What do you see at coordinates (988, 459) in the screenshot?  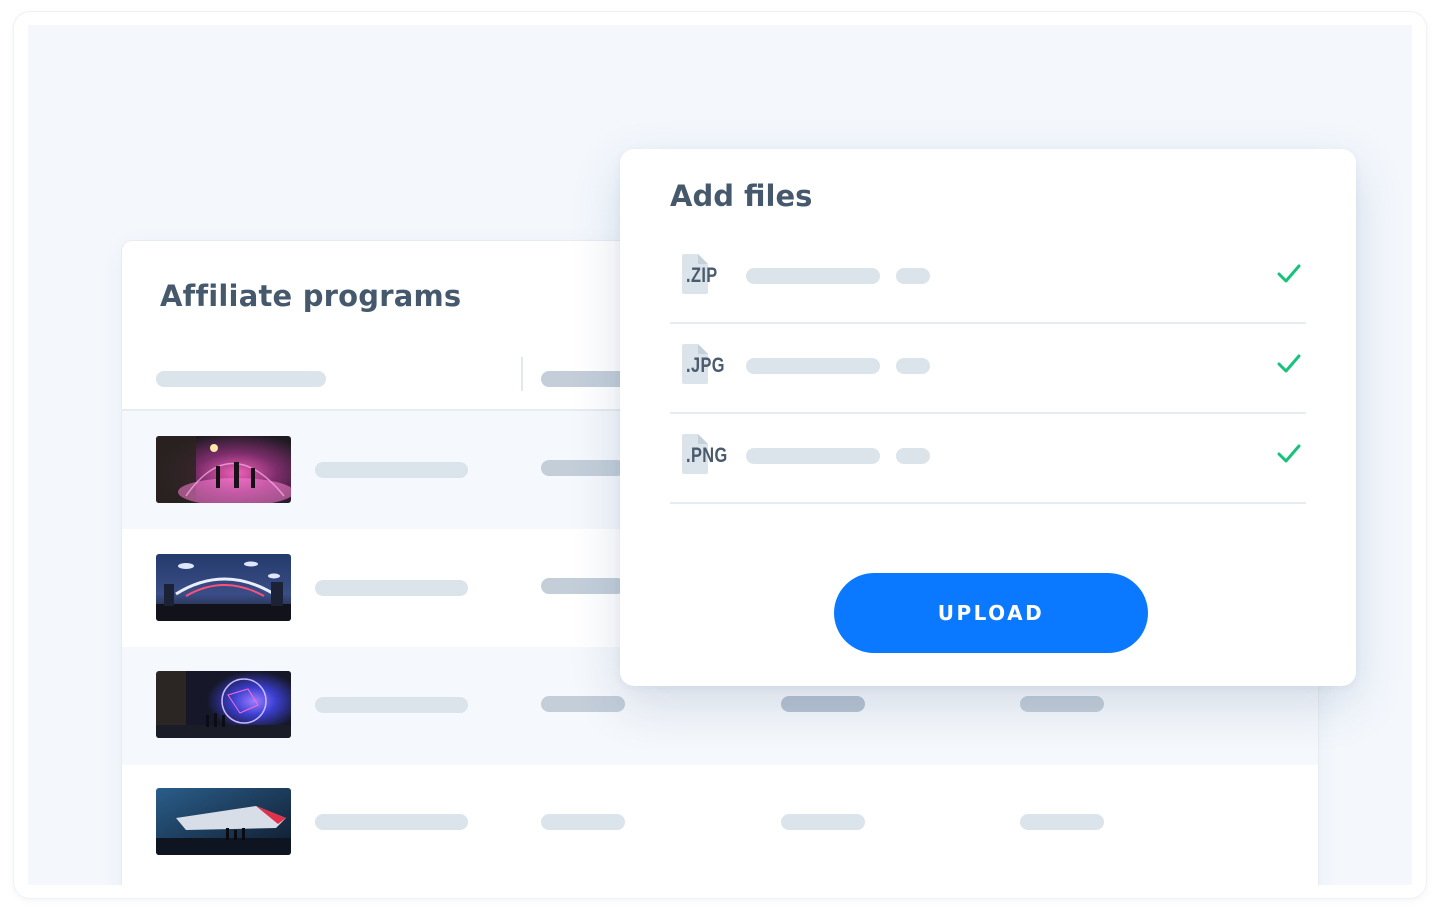 I see `file-row-png: .PNG` at bounding box center [988, 459].